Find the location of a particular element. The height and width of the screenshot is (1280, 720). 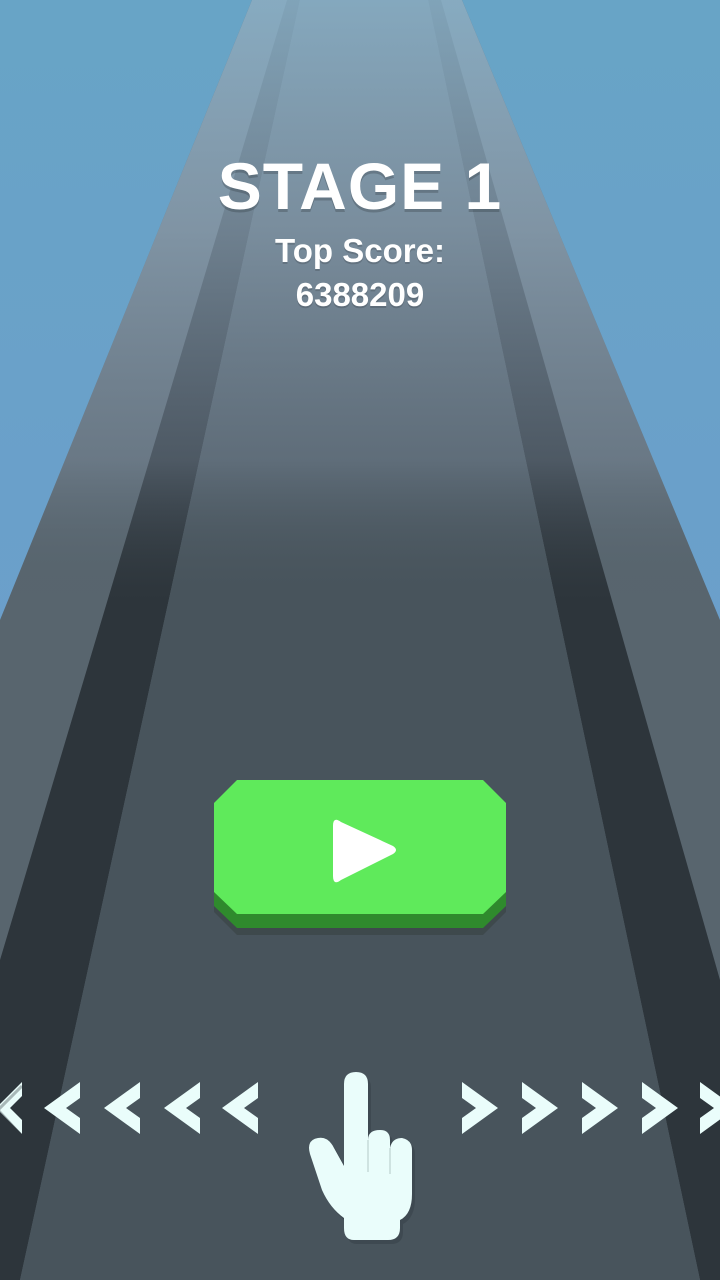

play-button is located at coordinates (360, 860).